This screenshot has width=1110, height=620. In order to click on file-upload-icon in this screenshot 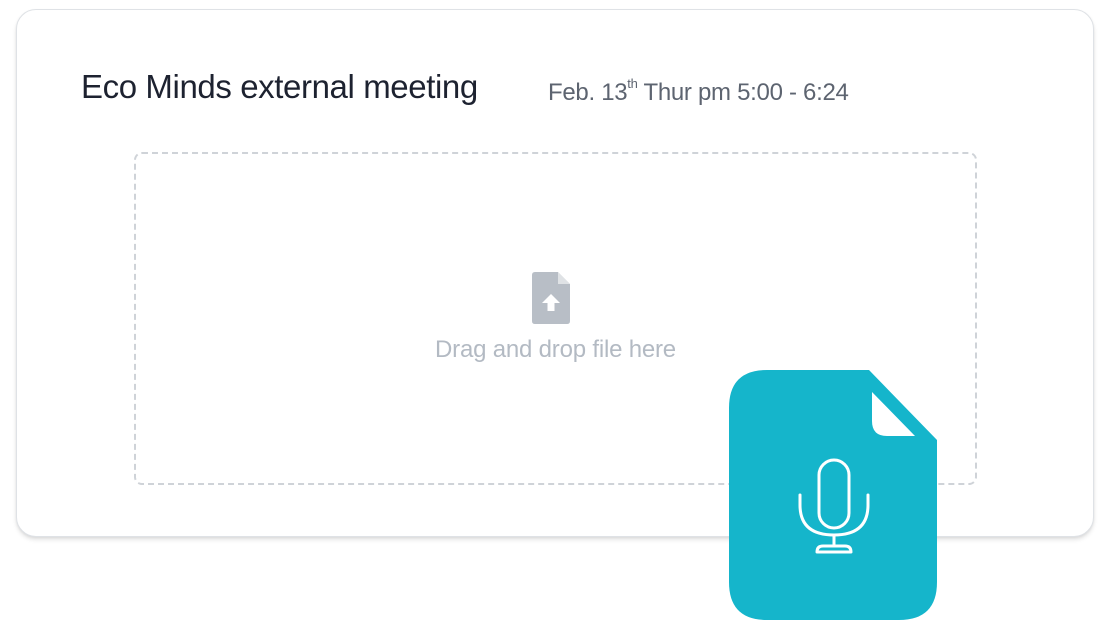, I will do `click(551, 298)`.